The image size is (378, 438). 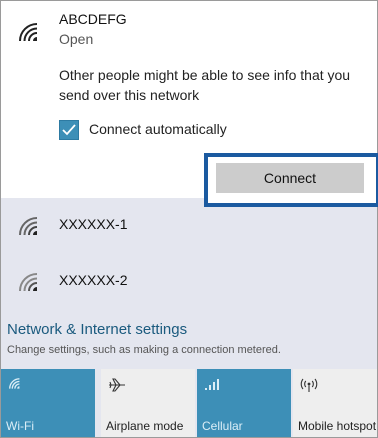 What do you see at coordinates (93, 19) in the screenshot?
I see `network-name: ABCDEFG` at bounding box center [93, 19].